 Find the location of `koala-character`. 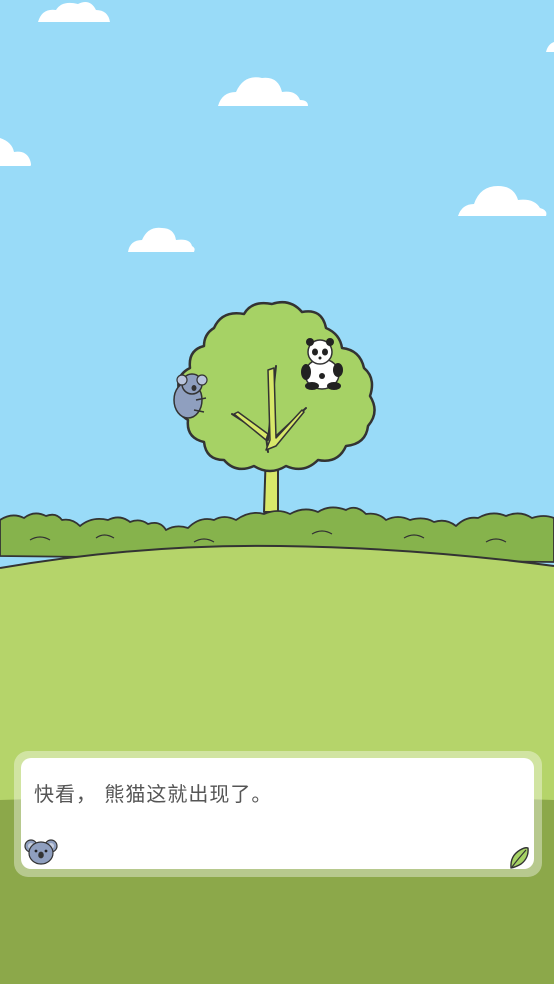

koala-character is located at coordinates (190, 396).